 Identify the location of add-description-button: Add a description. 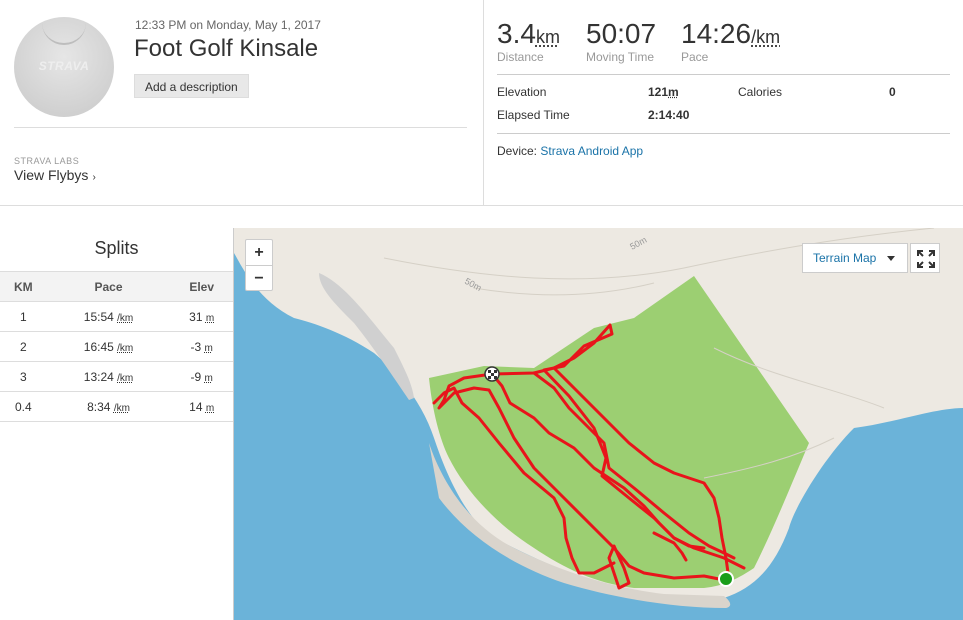
(191, 86).